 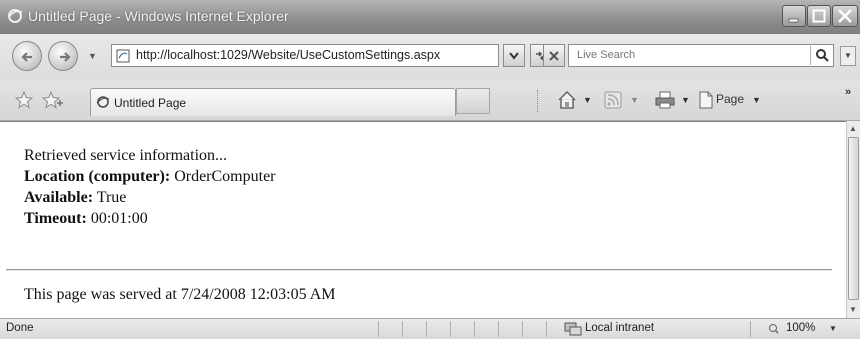 I want to click on stop-button, so click(x=554, y=55).